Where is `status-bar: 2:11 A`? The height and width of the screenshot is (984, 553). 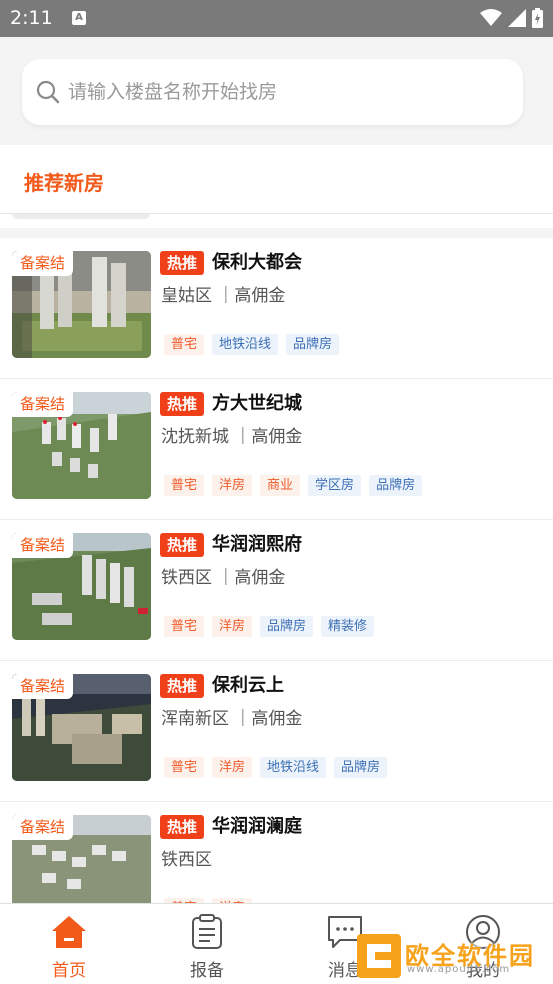 status-bar: 2:11 A is located at coordinates (276, 18).